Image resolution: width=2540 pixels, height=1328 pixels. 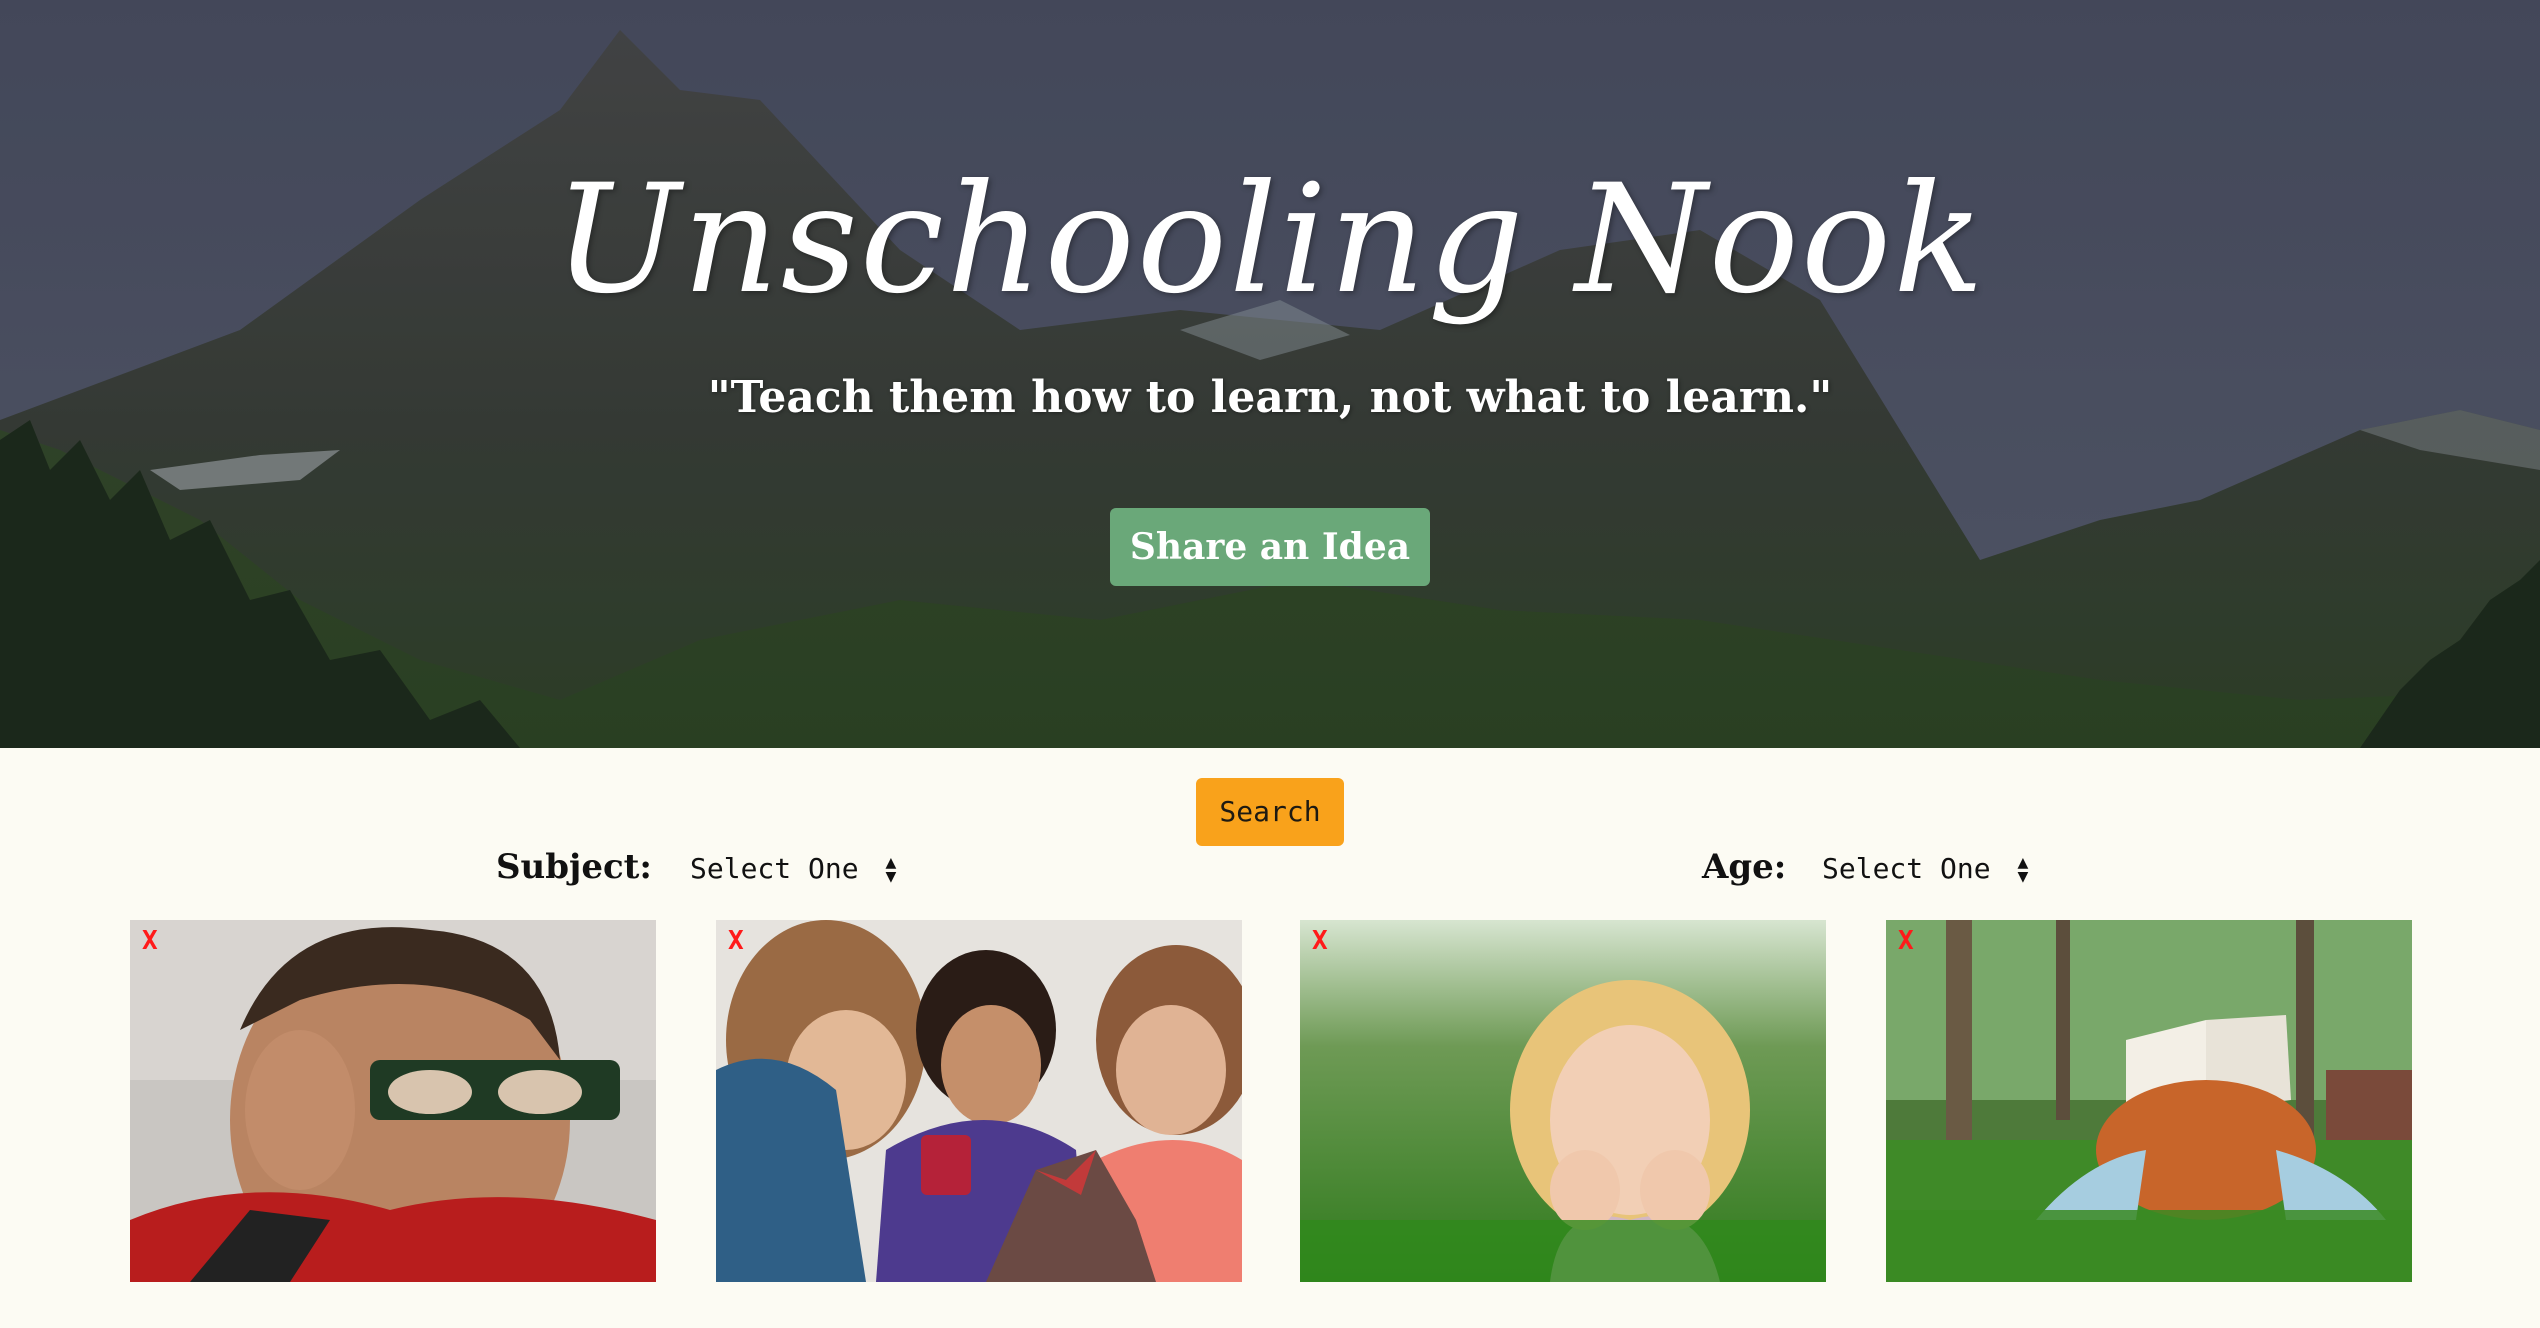 What do you see at coordinates (1270, 240) in the screenshot?
I see `site-title: Unschooling Nook` at bounding box center [1270, 240].